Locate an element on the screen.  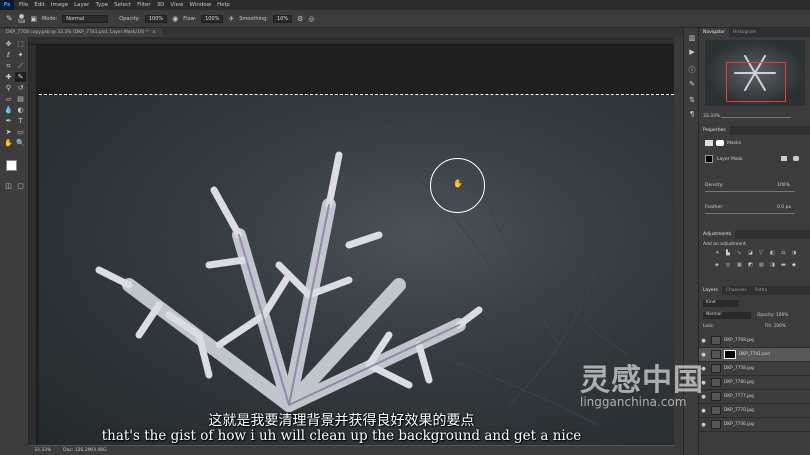
layer-opacity: Opacity: 100% is located at coordinates (772, 315).